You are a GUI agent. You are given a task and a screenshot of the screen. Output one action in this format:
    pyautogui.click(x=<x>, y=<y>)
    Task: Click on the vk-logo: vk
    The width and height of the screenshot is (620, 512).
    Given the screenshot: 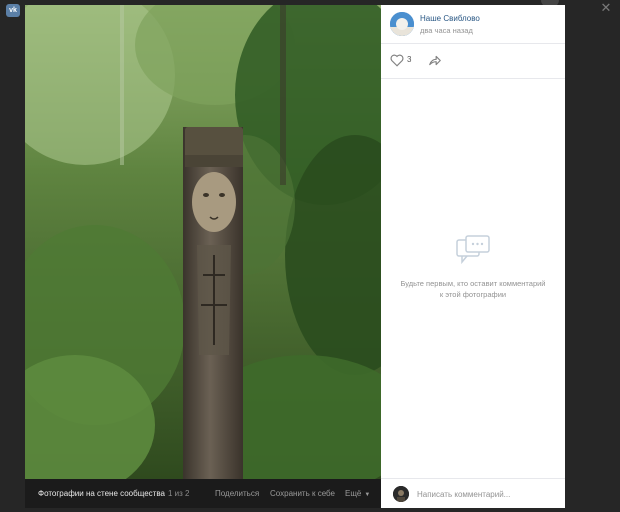 What is the action you would take?
    pyautogui.click(x=13, y=10)
    